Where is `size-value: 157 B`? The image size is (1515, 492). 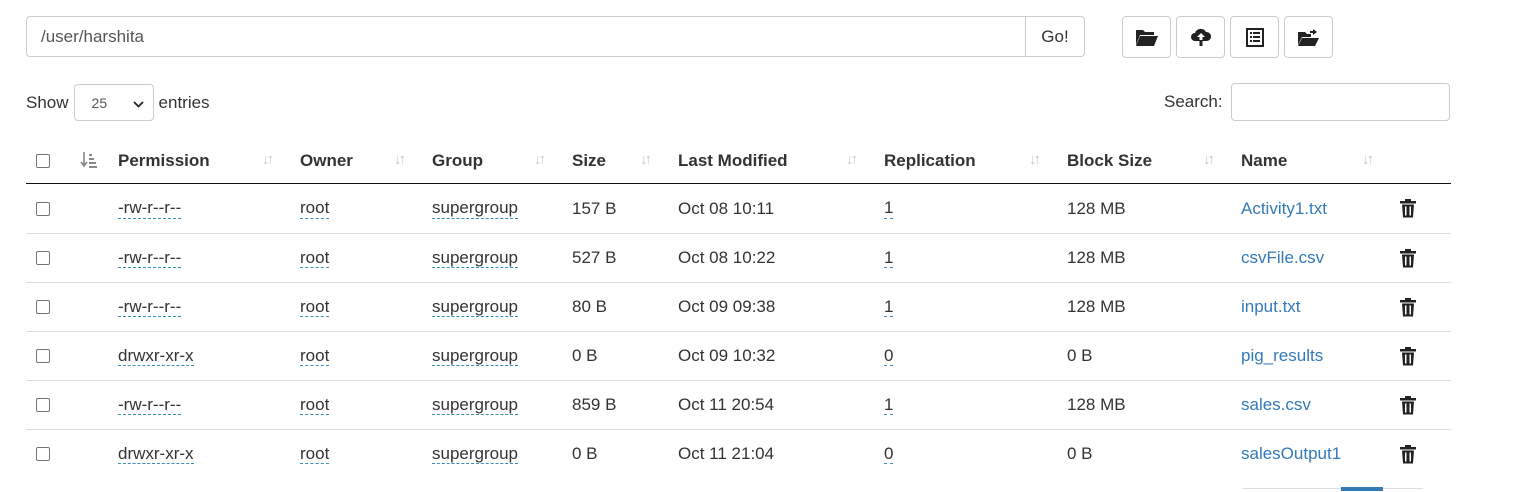 size-value: 157 B is located at coordinates (594, 208).